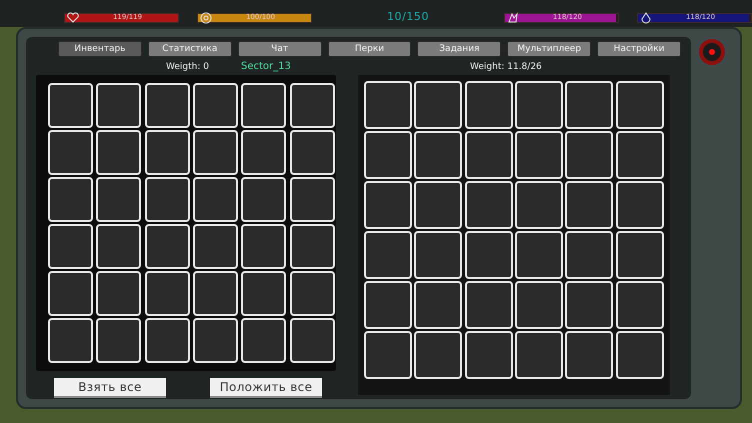 The width and height of the screenshot is (752, 423). Describe the element at coordinates (266, 388) in the screenshot. I see `action-button: Положить все` at that location.